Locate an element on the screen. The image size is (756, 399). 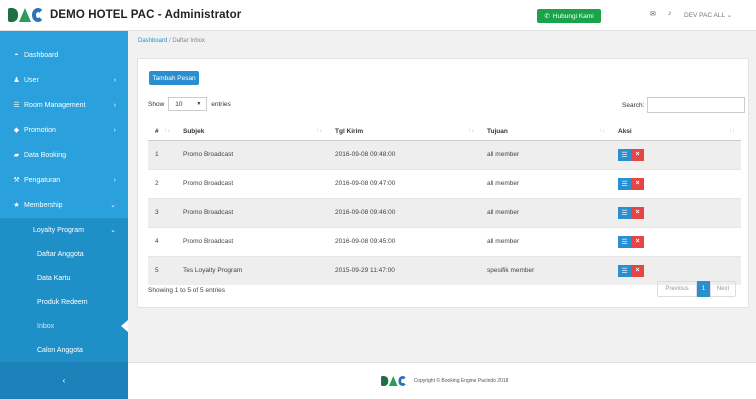
add-message-button: Tambah Pesan is located at coordinates (174, 78).